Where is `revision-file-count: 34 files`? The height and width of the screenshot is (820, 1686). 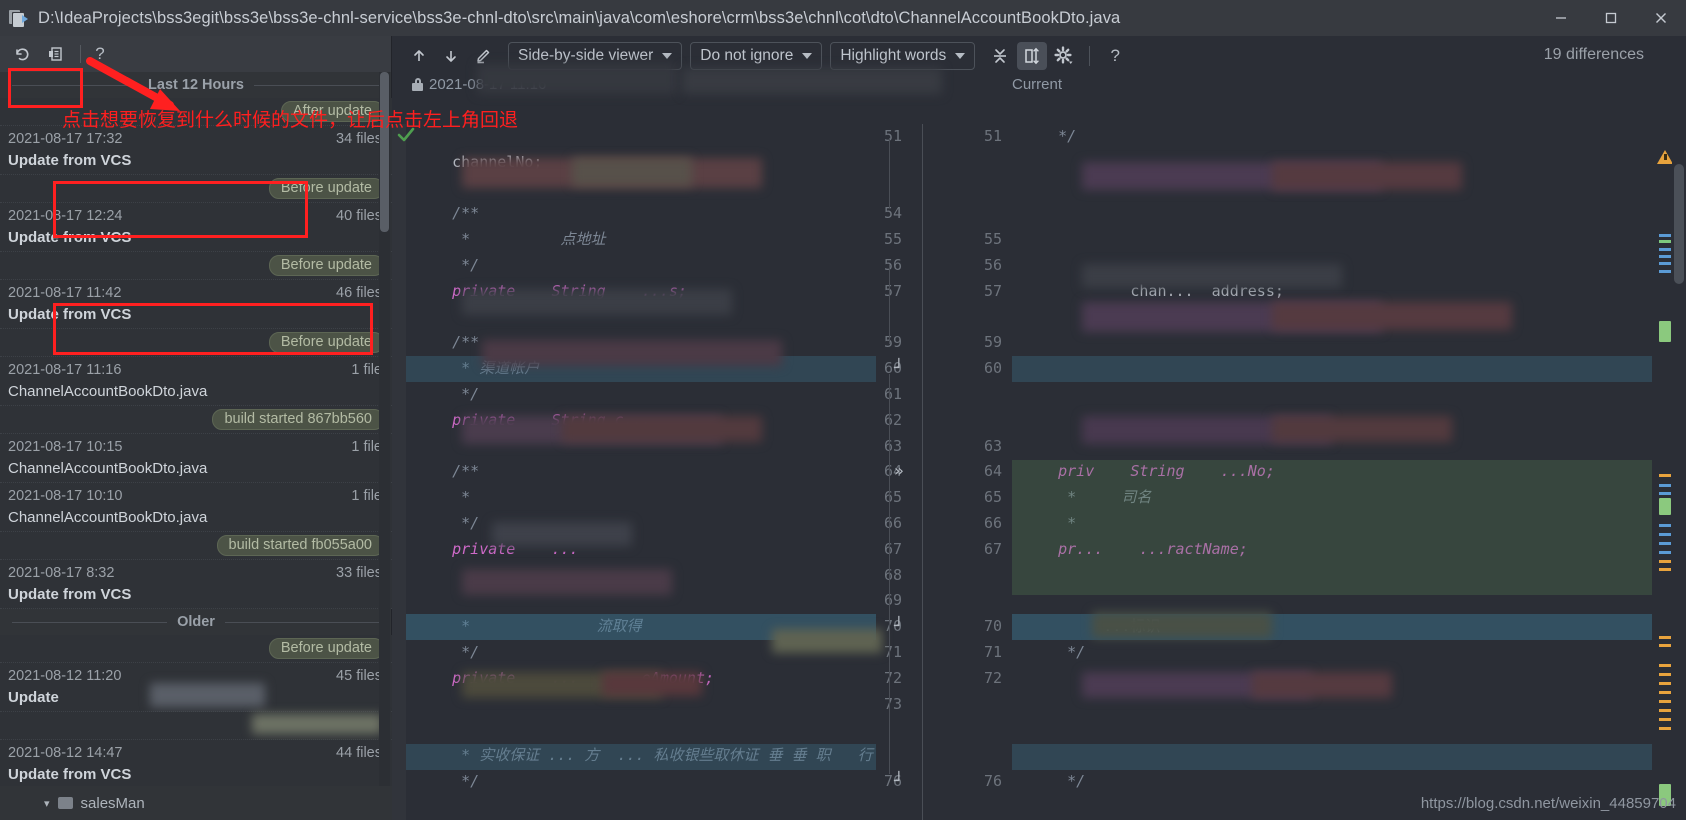 revision-file-count: 34 files is located at coordinates (359, 139).